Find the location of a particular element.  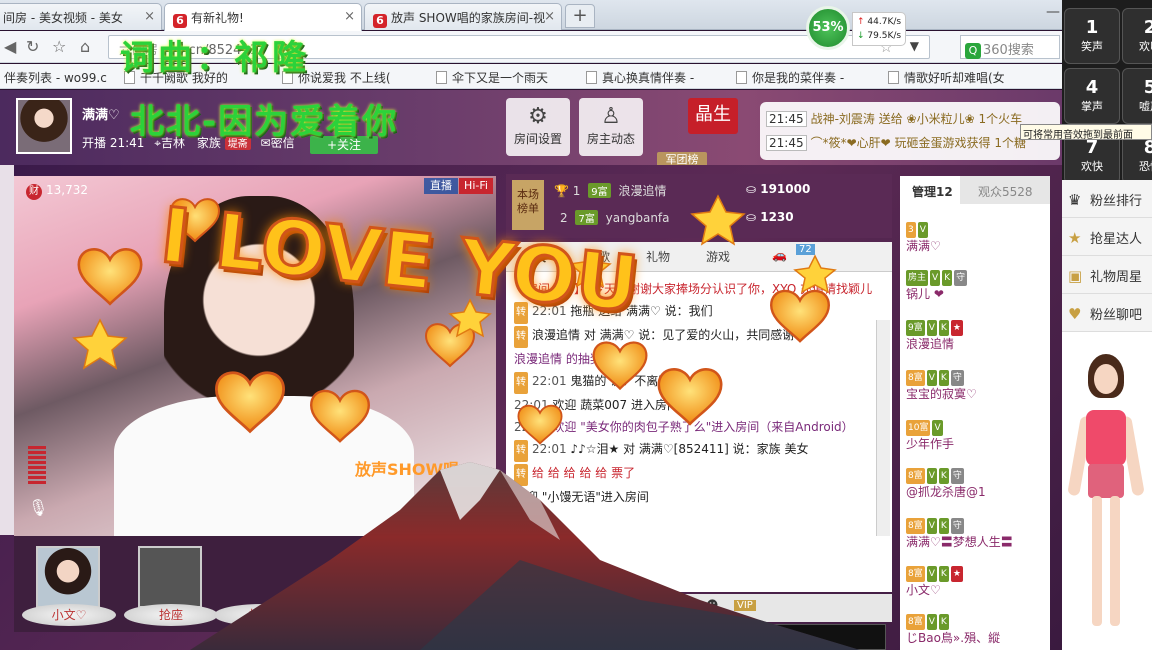

seat-empty is located at coordinates (170, 577).